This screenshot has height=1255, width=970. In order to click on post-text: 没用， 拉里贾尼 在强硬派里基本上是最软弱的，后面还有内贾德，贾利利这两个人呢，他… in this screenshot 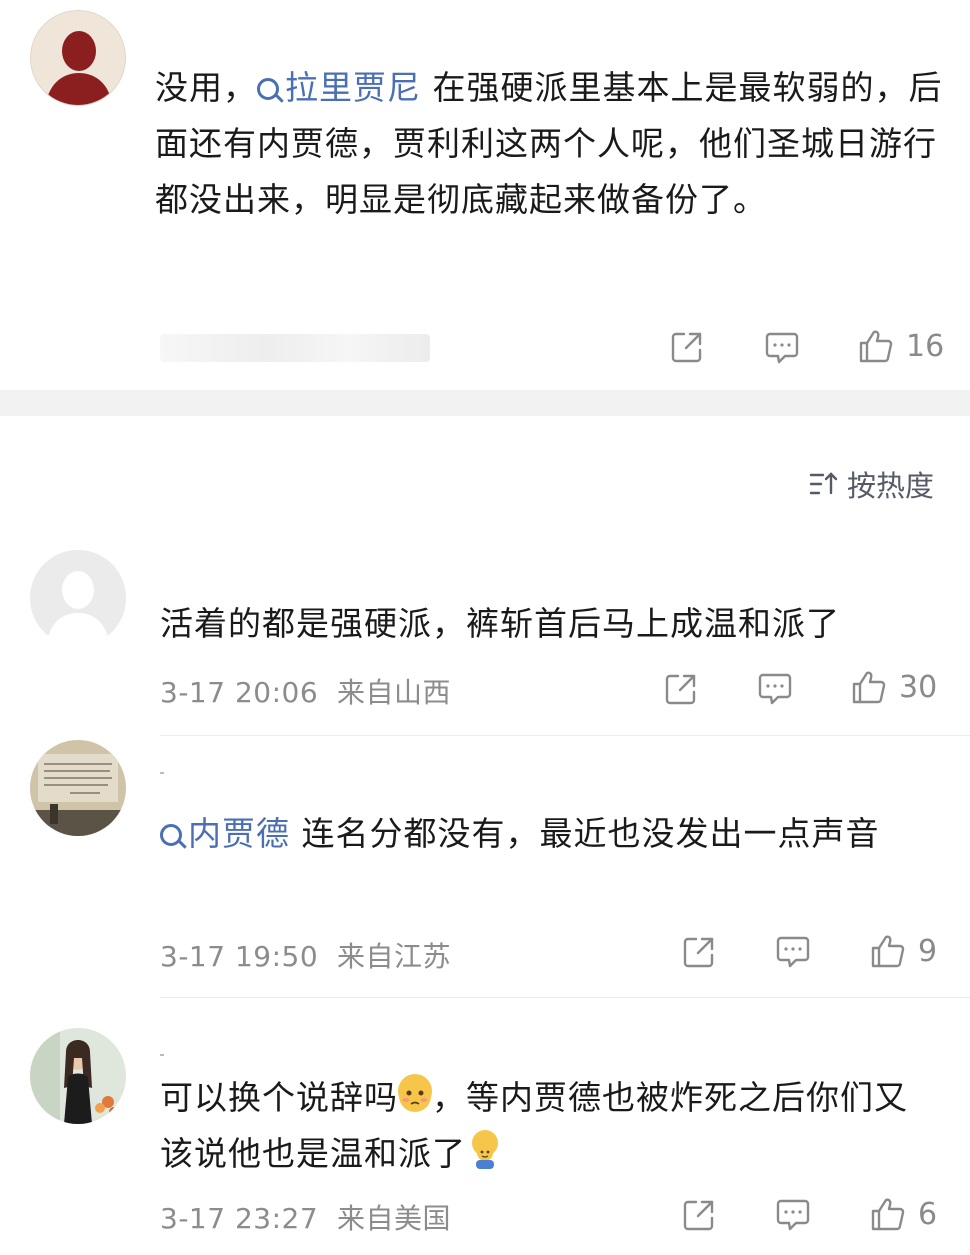, I will do `click(550, 144)`.